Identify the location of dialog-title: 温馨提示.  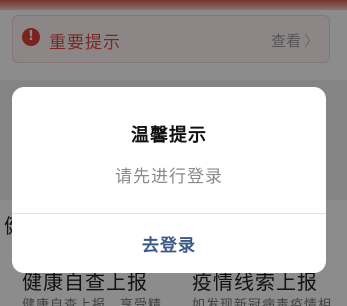
(169, 135).